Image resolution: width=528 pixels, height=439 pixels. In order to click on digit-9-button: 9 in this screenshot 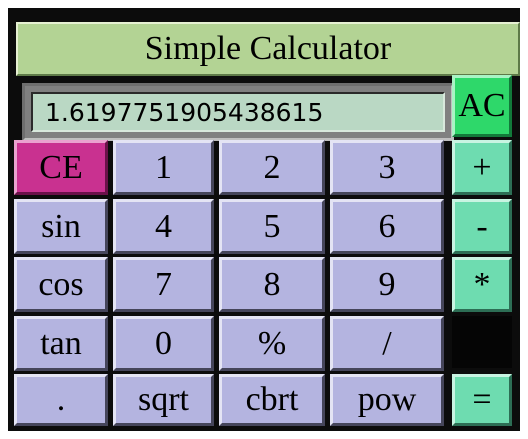, I will do `click(387, 284)`.